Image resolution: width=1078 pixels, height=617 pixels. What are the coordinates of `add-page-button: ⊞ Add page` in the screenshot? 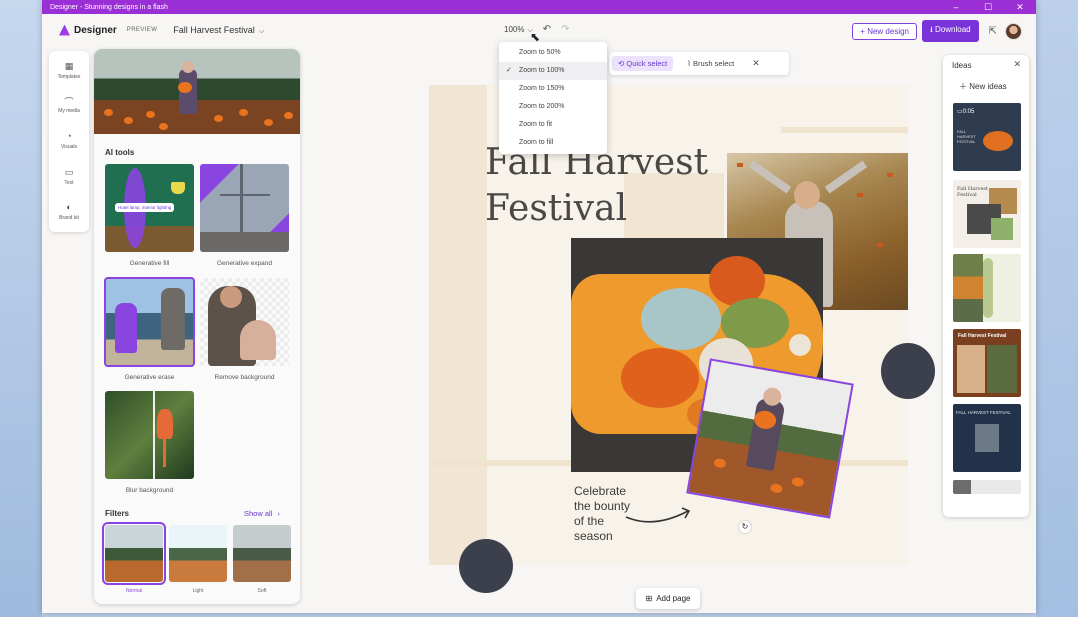 It's located at (668, 598).